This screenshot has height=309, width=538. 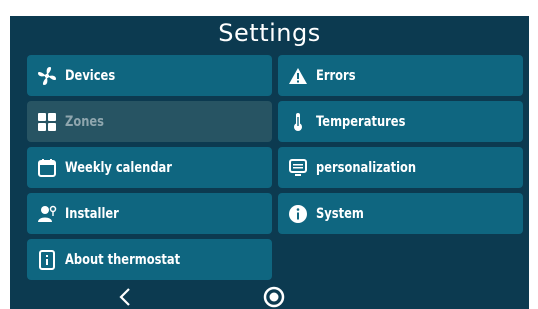 I want to click on installer-label: Installer, so click(x=92, y=213).